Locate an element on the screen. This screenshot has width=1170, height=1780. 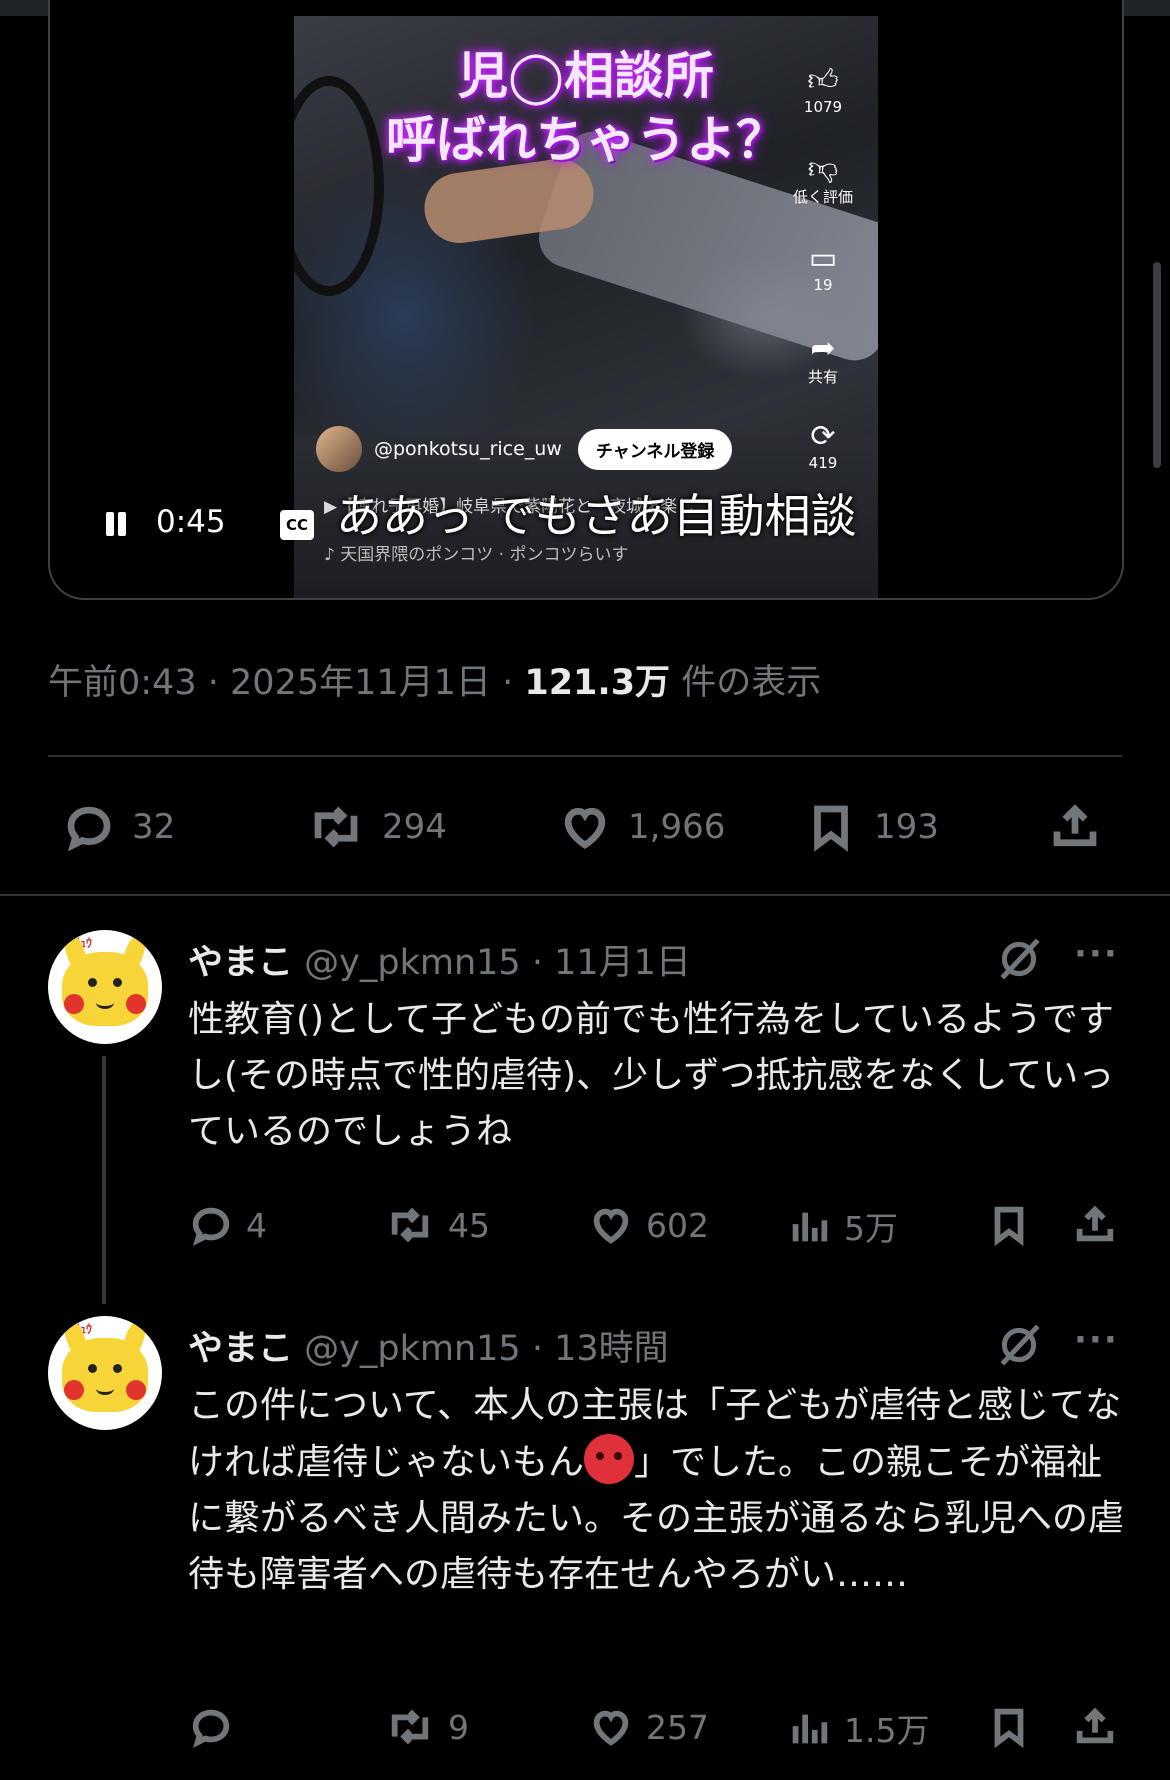
reply-button: 4 is located at coordinates (227, 1225).